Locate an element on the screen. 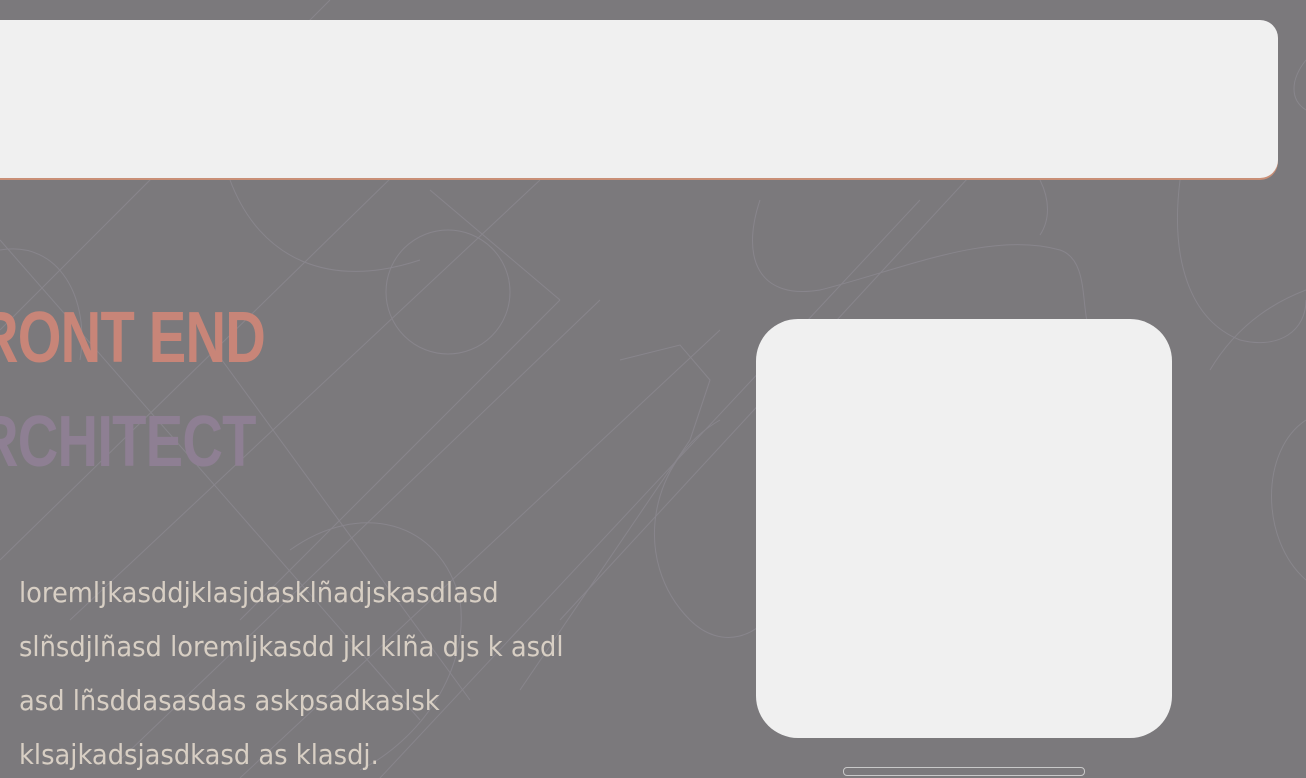 The height and width of the screenshot is (778, 1306). hero-title-line-2: RCHITECT is located at coordinates (128, 442).